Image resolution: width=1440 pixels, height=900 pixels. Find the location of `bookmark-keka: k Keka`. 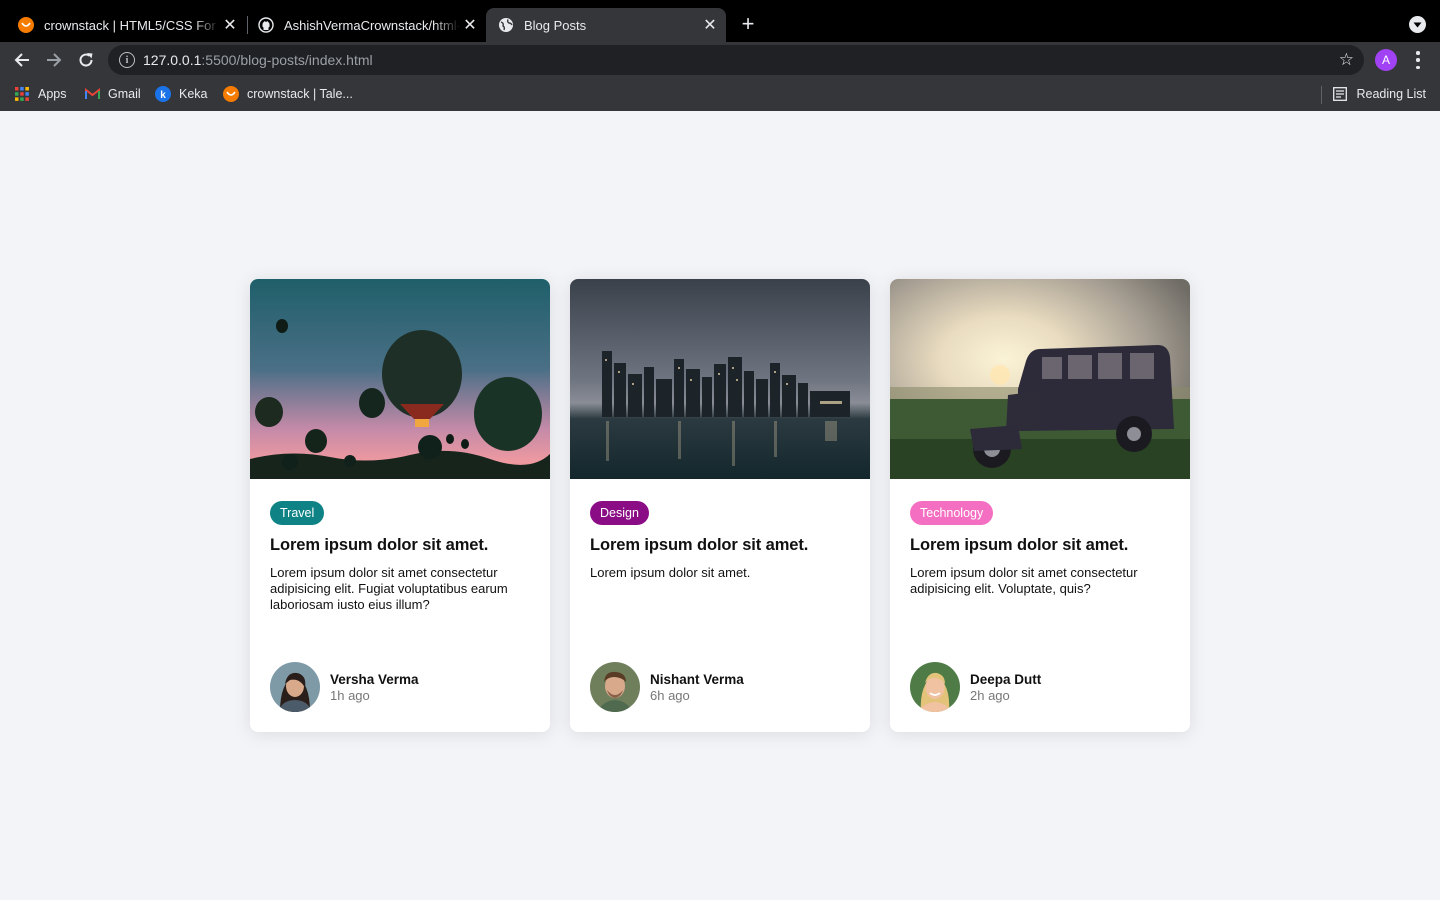

bookmark-keka: k Keka is located at coordinates (181, 94).